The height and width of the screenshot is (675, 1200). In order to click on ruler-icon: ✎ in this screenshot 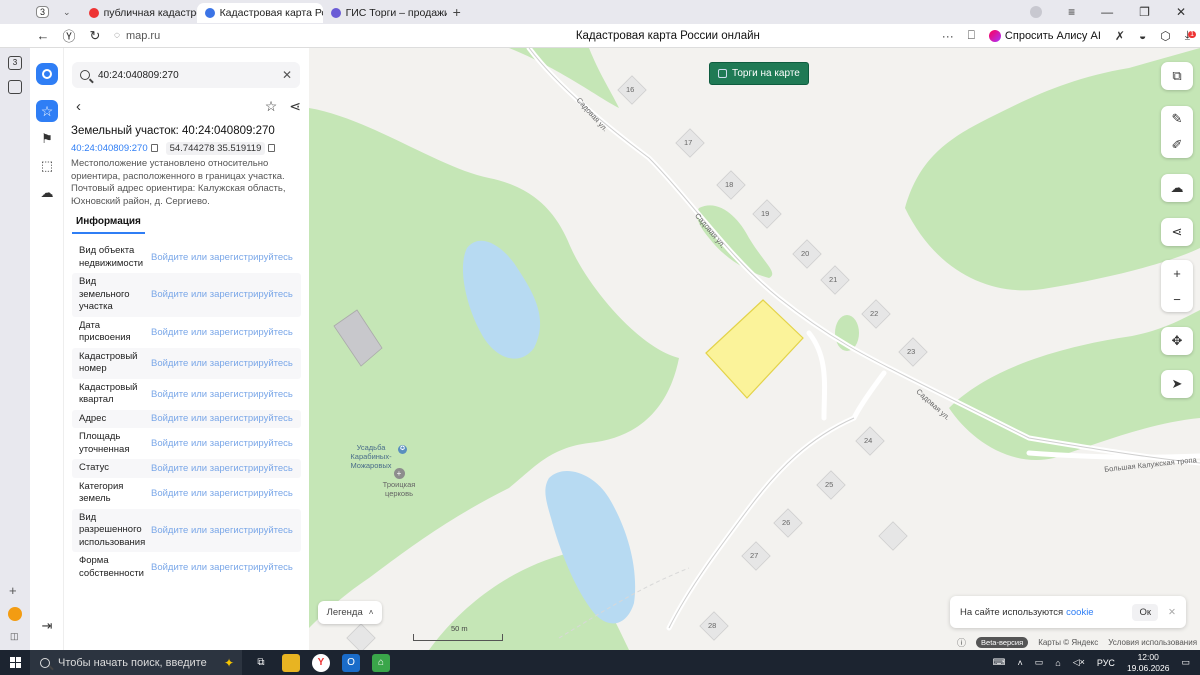, I will do `click(1177, 119)`.